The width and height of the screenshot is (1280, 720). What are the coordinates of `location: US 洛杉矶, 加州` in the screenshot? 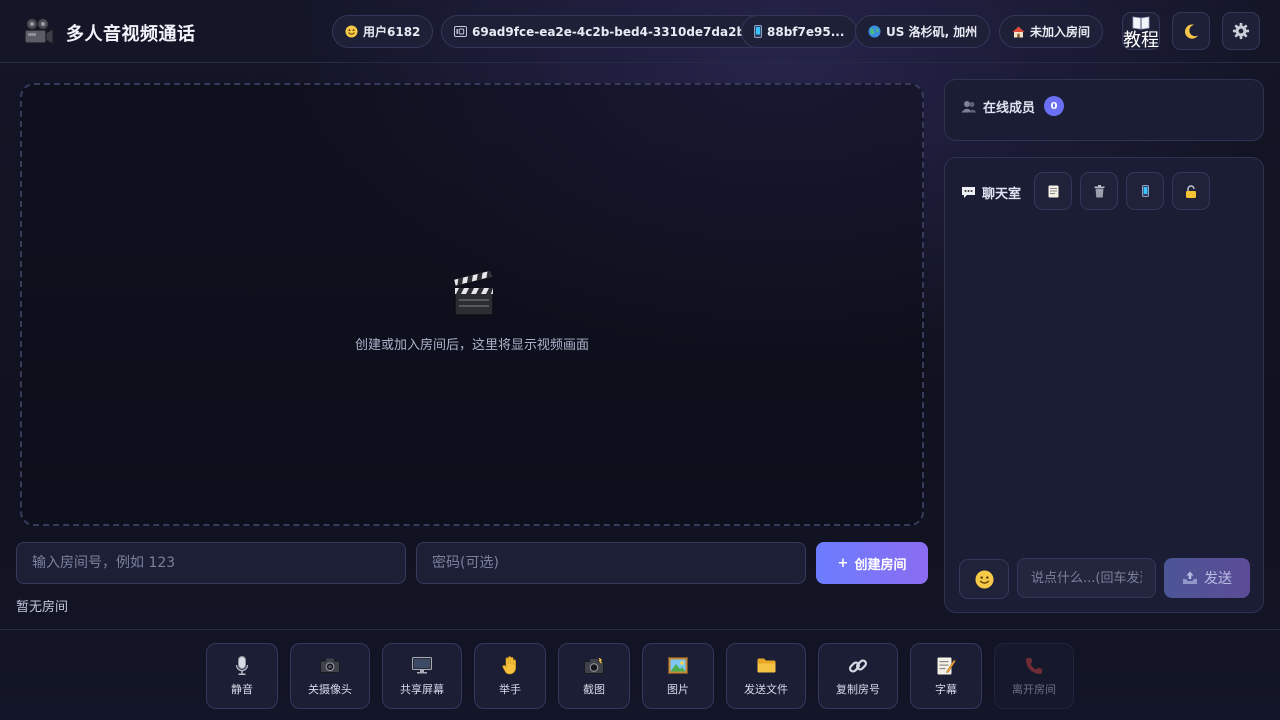 It's located at (932, 32).